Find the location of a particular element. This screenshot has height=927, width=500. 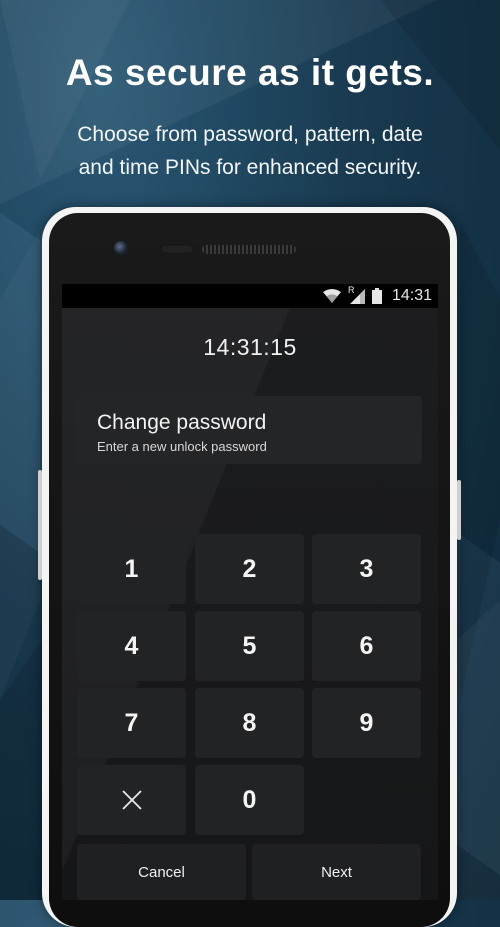

keypad-clear-button is located at coordinates (131, 800).